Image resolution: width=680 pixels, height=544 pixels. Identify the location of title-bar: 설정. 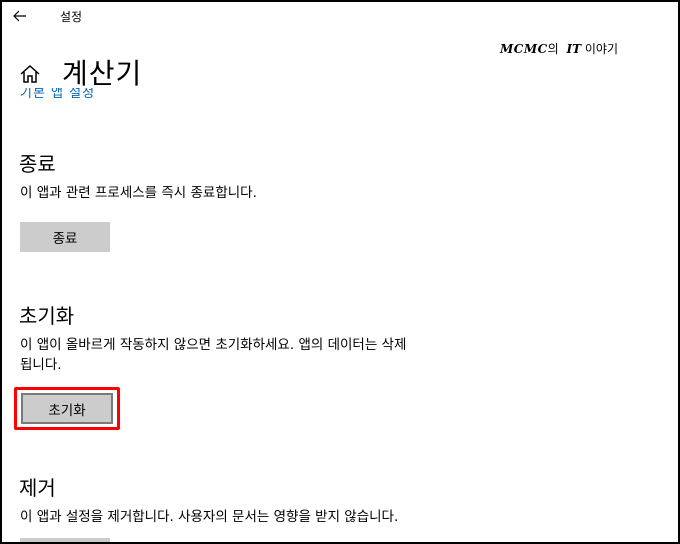
(340, 17).